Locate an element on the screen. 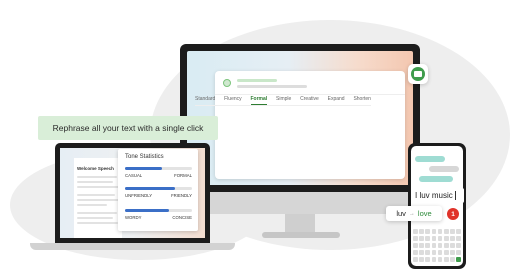 Image resolution: width=520 pixels, height=273 pixels. correction-suggestion: luv → love is located at coordinates (414, 213).